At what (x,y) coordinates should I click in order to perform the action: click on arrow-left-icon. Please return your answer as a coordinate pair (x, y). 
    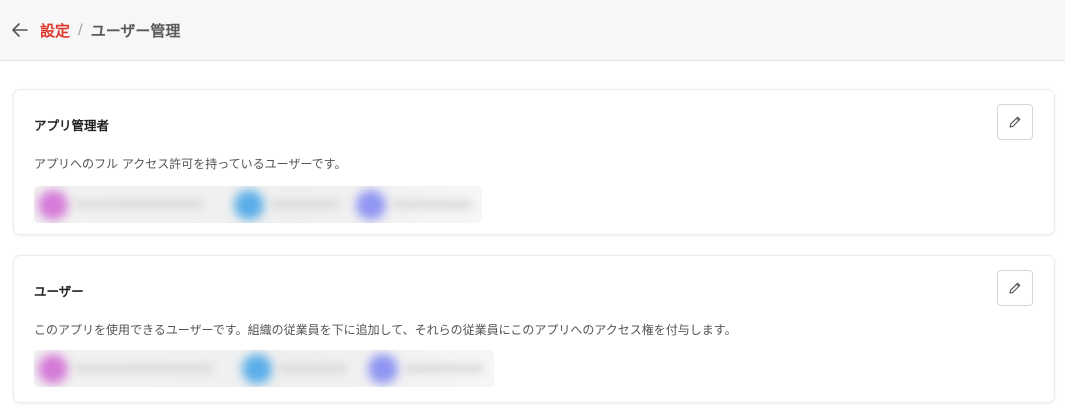
    Looking at the image, I should click on (20, 30).